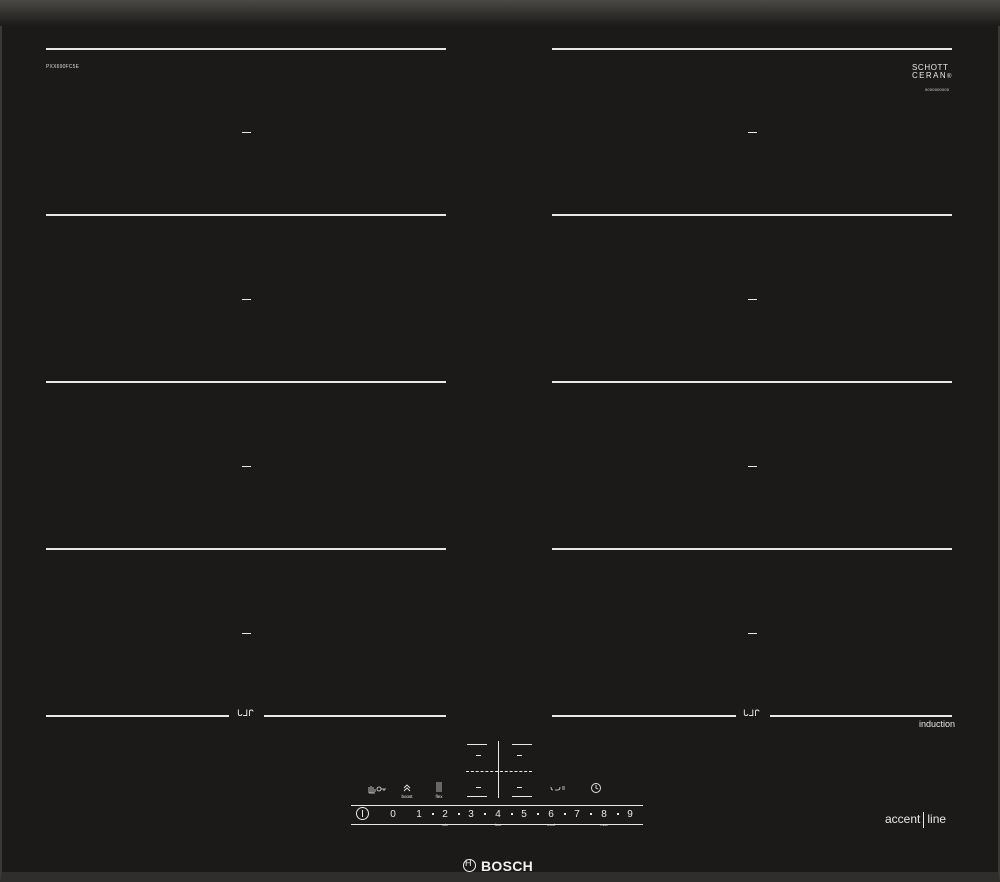 This screenshot has width=1000, height=882. I want to click on zone-right-3-indicator, so click(752, 466).